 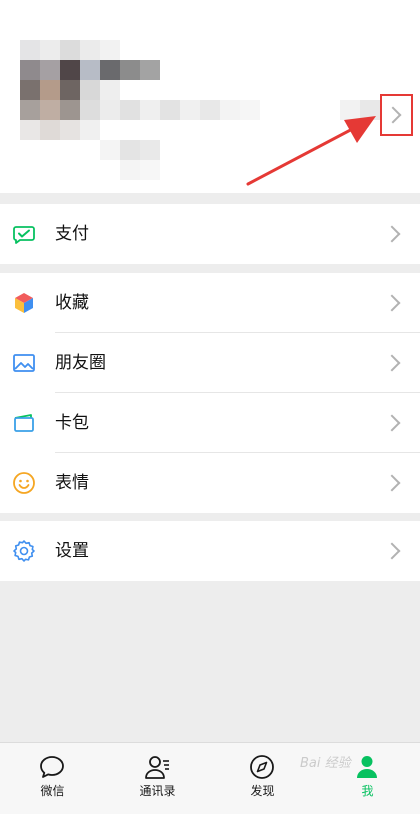 I want to click on wallet-check-icon, so click(x=24, y=235).